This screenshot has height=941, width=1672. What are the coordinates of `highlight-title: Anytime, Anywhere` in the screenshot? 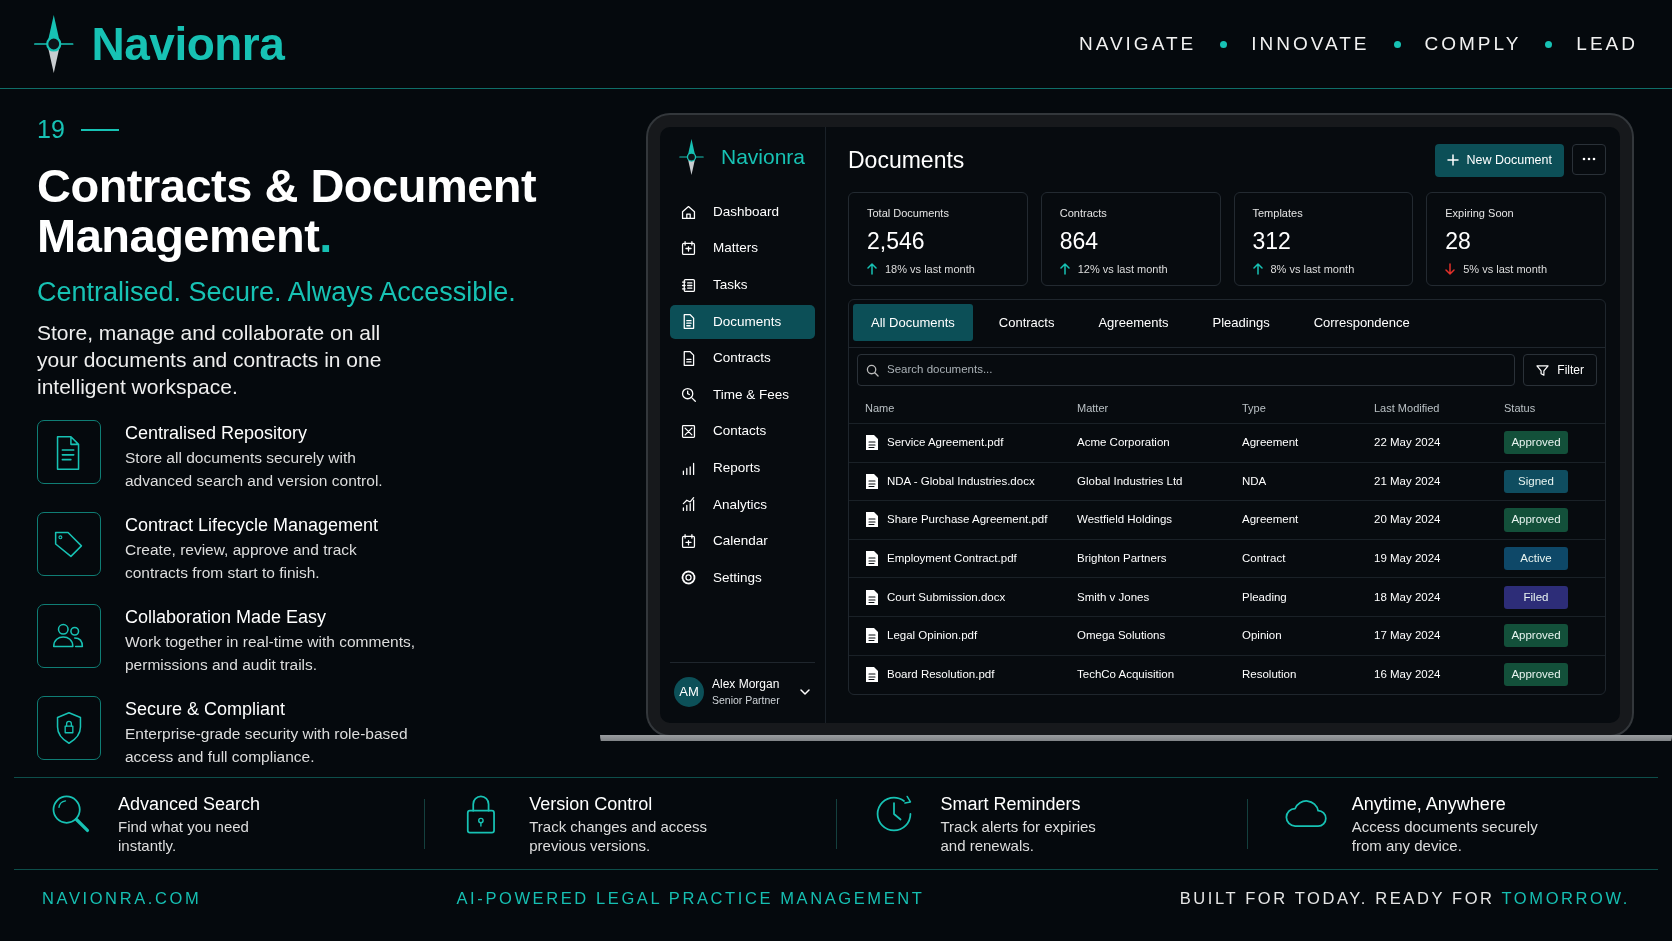 It's located at (1429, 805).